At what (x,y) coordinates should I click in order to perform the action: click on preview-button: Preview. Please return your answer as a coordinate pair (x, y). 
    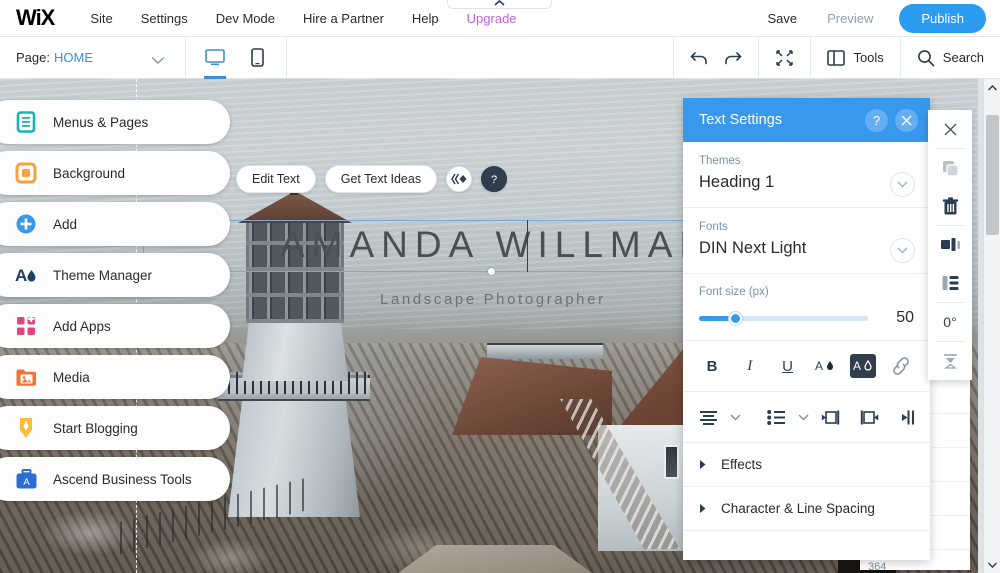
    Looking at the image, I should click on (850, 18).